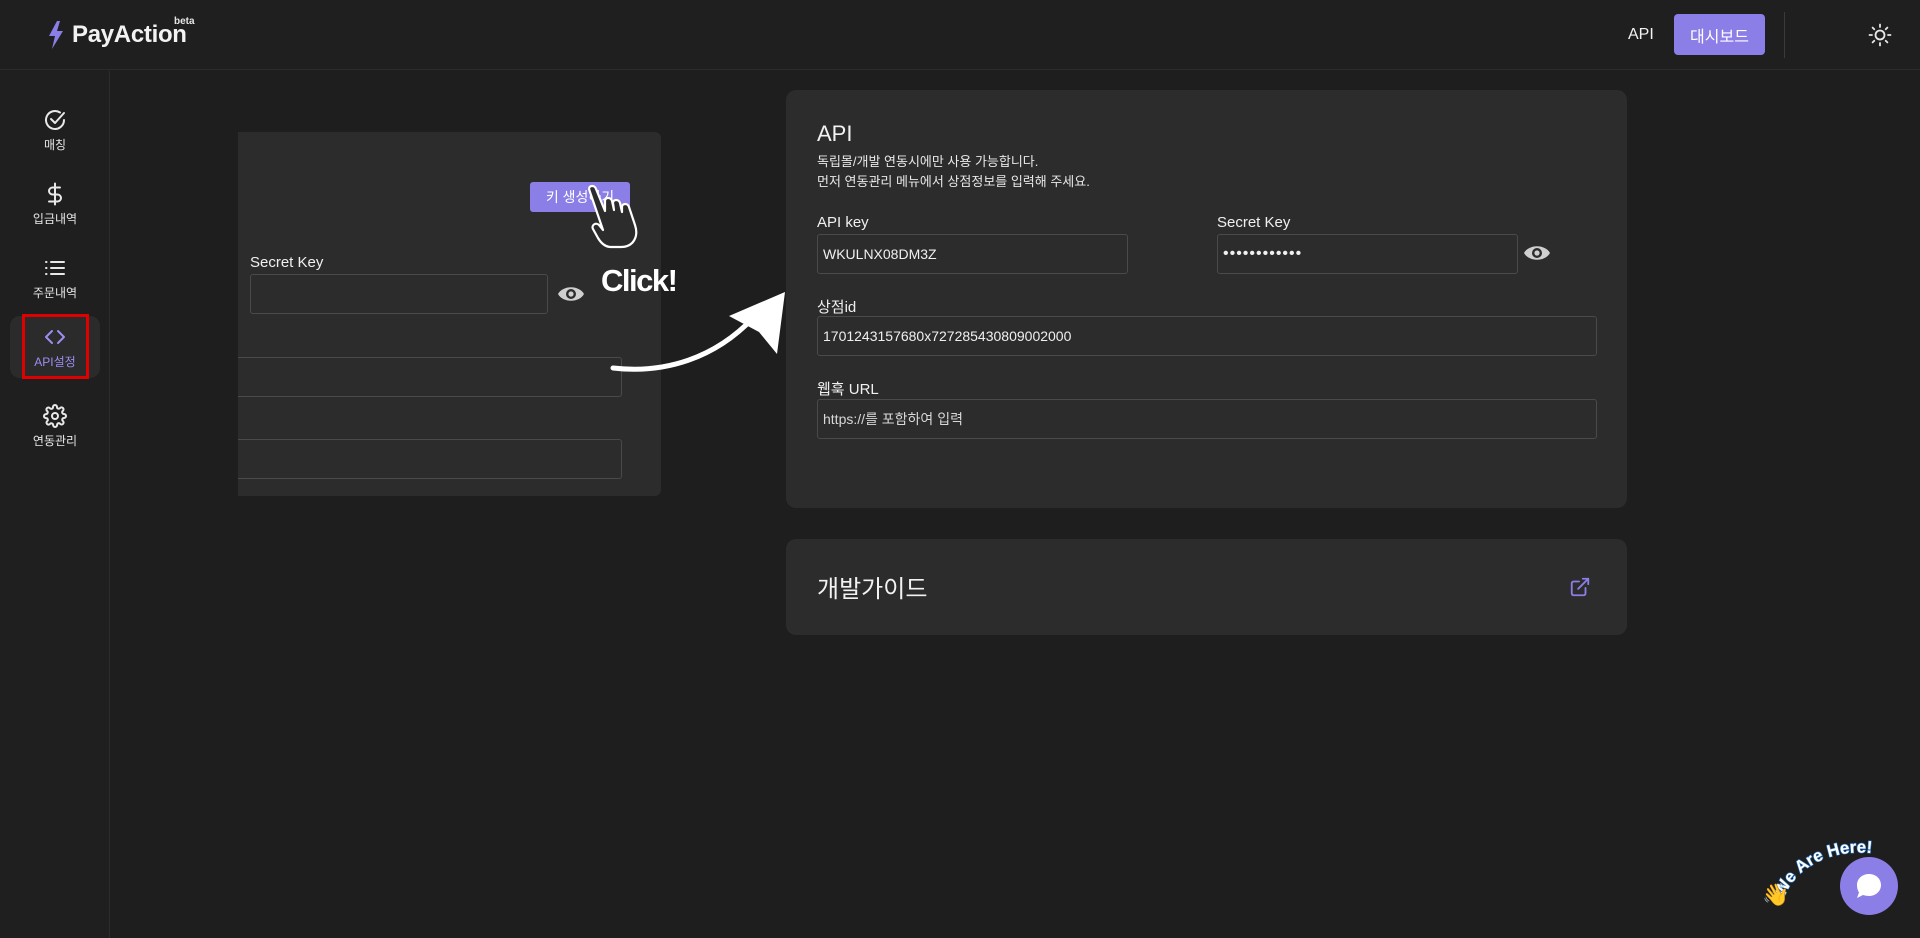  I want to click on bolt-icon, so click(56, 35).